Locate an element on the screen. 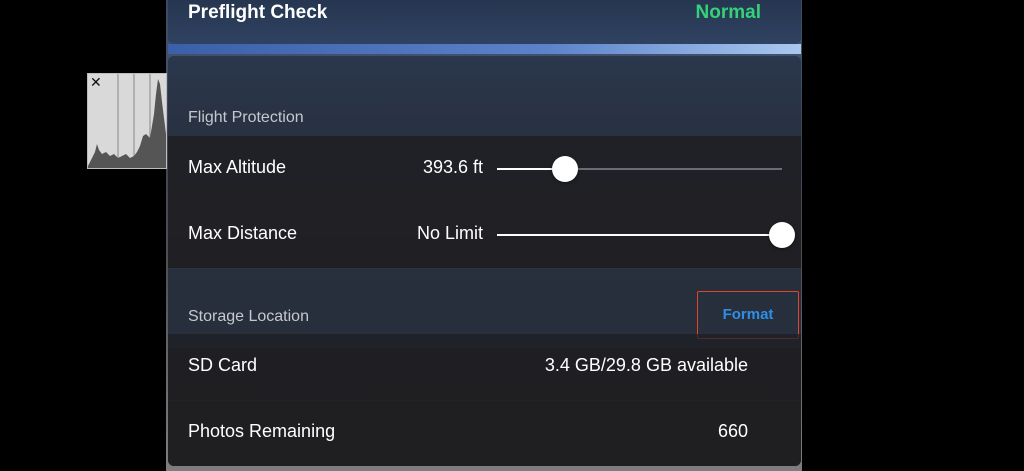 The width and height of the screenshot is (1024, 471). max-distance-value: No Limit is located at coordinates (449, 233).